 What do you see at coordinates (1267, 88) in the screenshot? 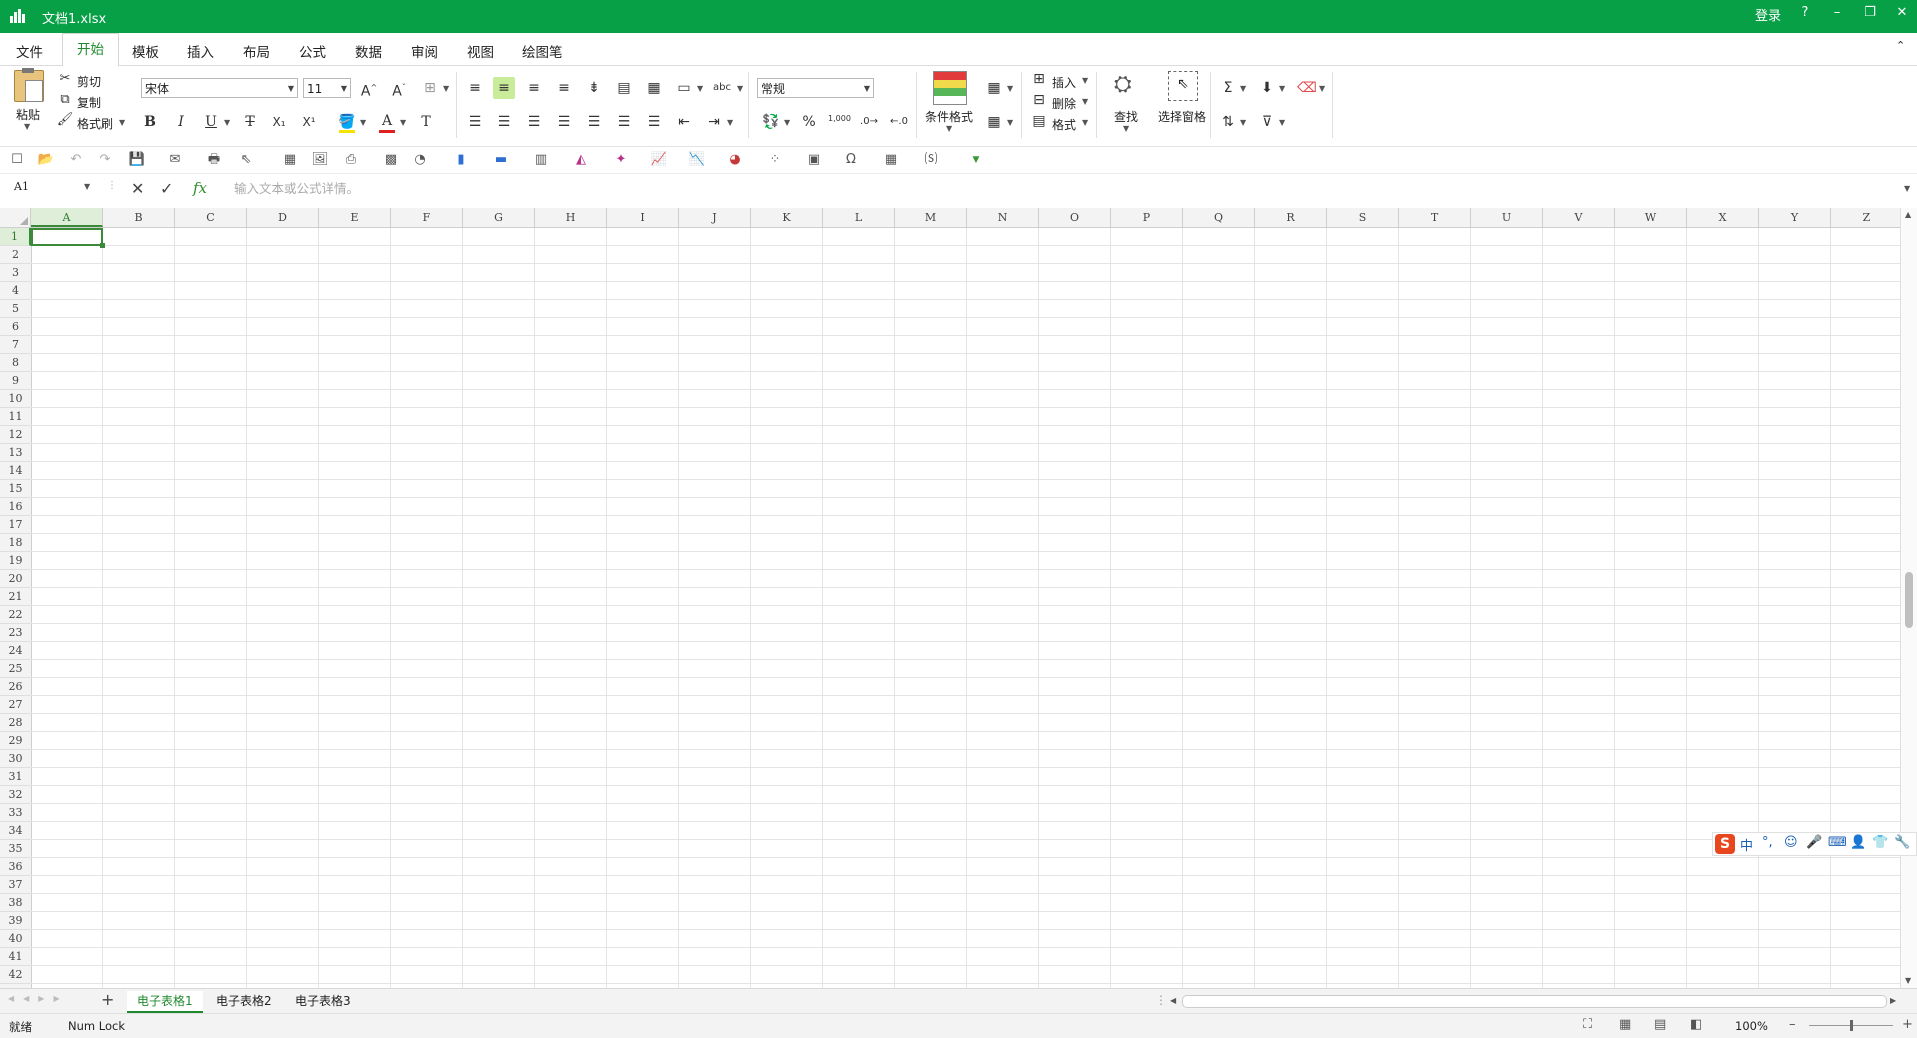
I see `fill-down-icon: ⬇` at bounding box center [1267, 88].